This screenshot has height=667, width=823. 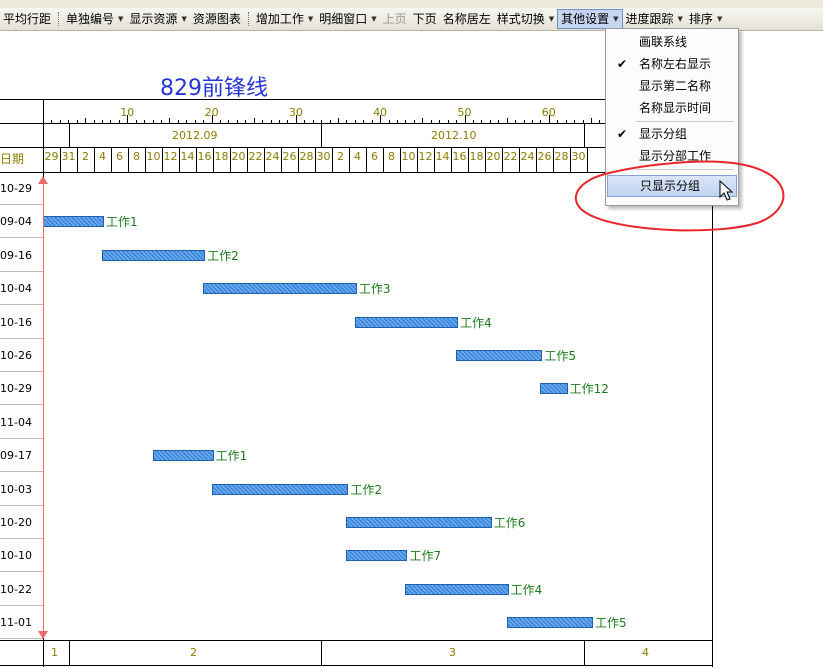 What do you see at coordinates (122, 222) in the screenshot?
I see `task-label: 工作1` at bounding box center [122, 222].